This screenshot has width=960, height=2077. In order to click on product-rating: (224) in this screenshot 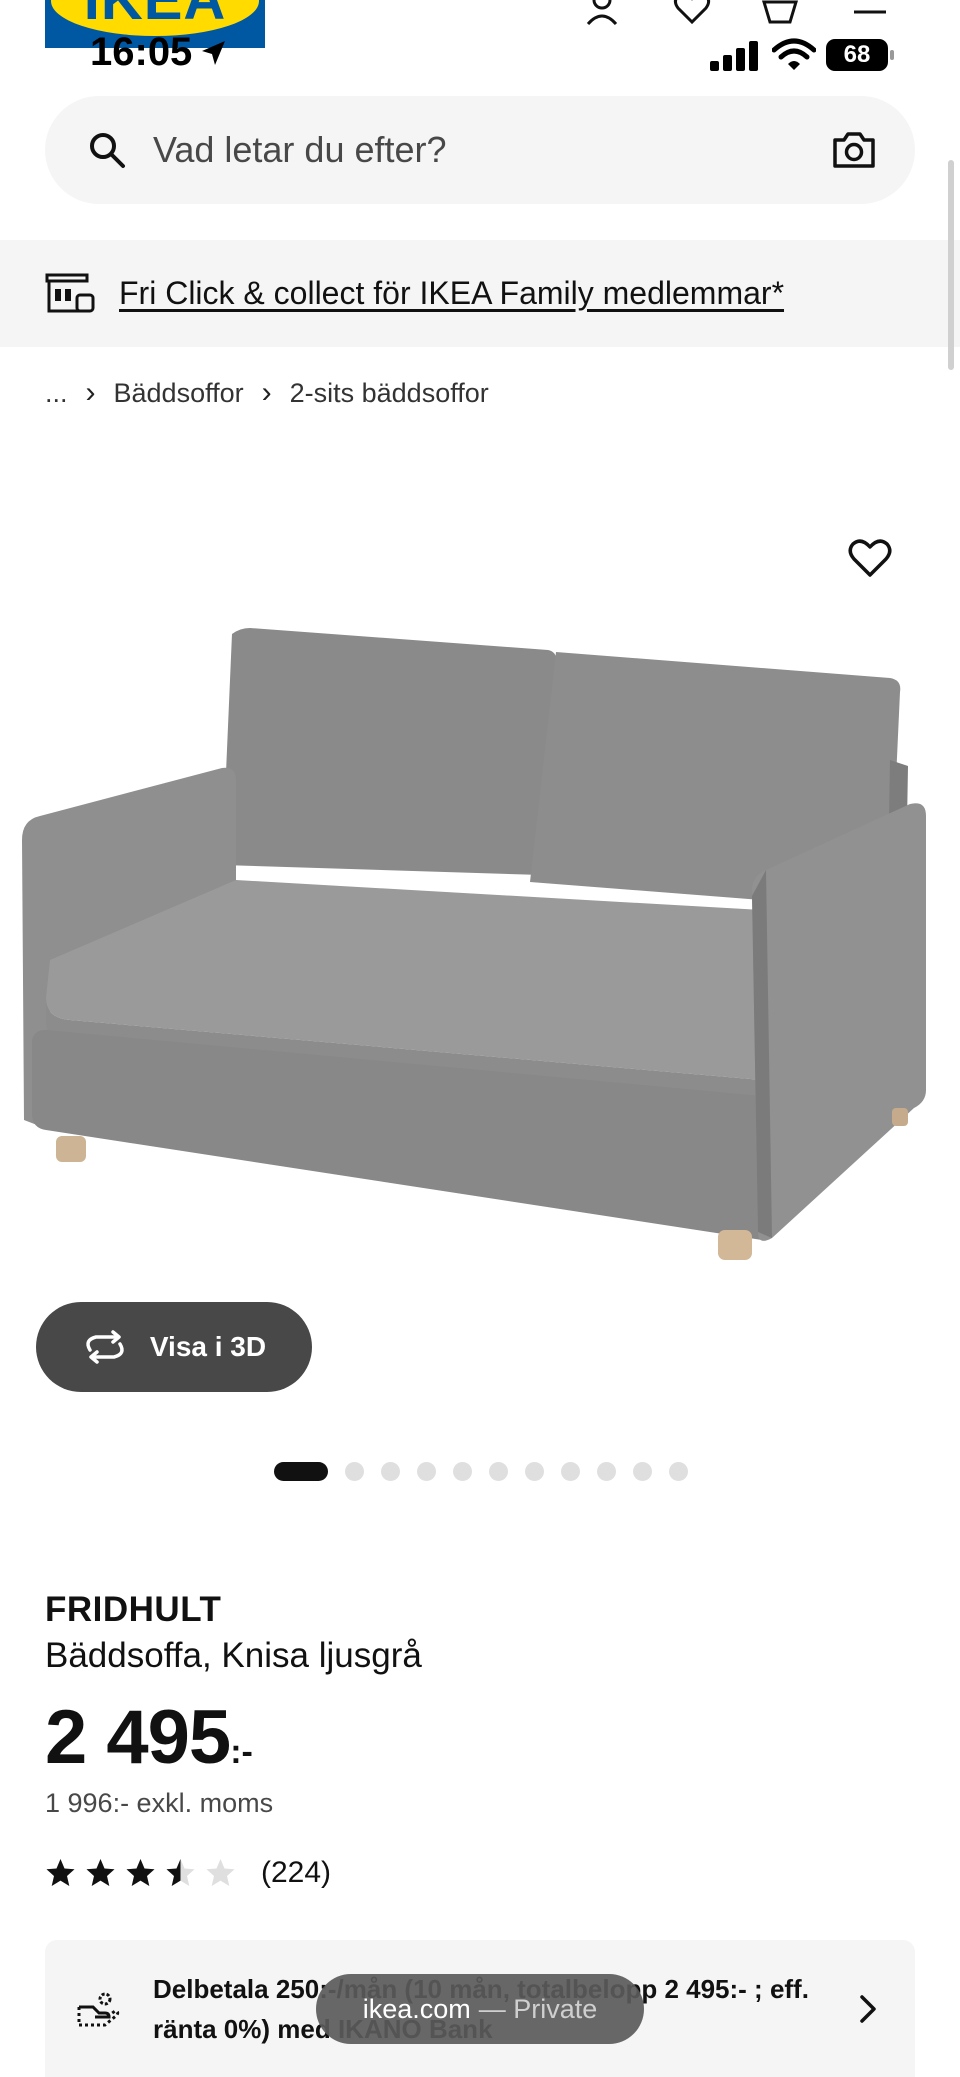, I will do `click(188, 1873)`.